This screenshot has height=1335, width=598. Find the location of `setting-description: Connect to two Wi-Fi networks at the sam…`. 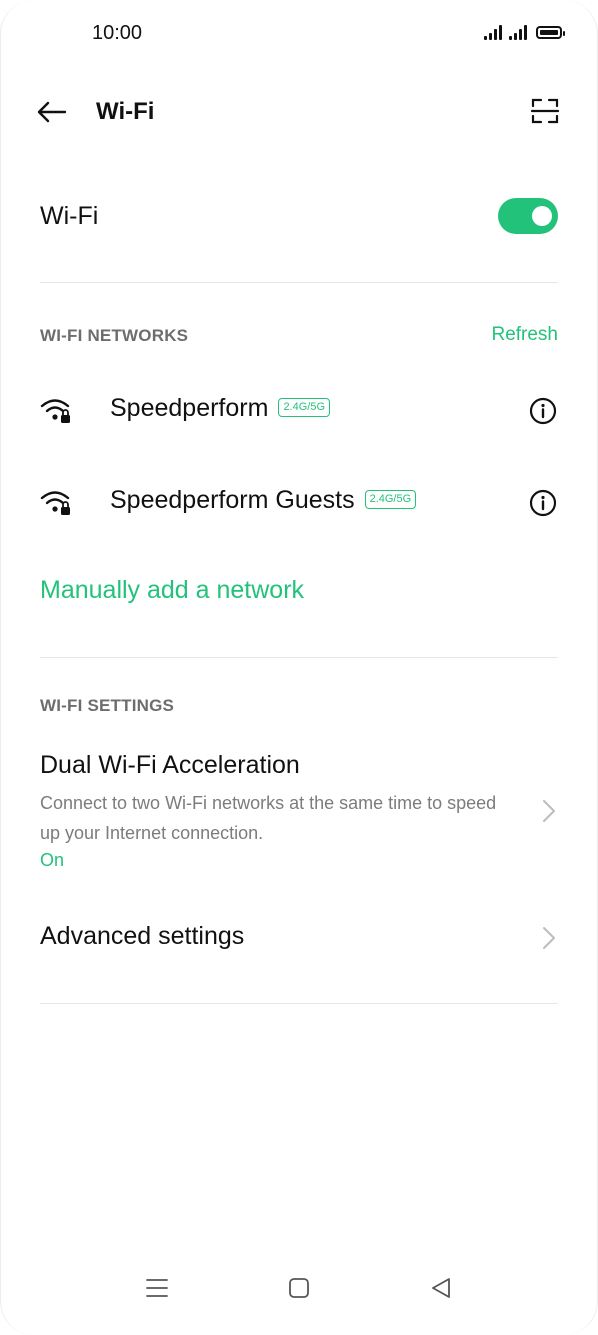

setting-description: Connect to two Wi-Fi networks at the sam… is located at coordinates (268, 818).